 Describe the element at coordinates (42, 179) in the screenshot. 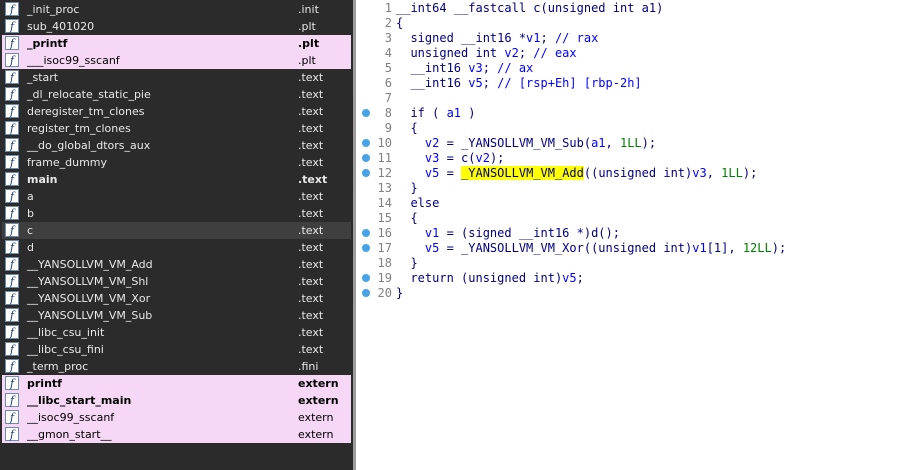

I see `function-name: main` at that location.